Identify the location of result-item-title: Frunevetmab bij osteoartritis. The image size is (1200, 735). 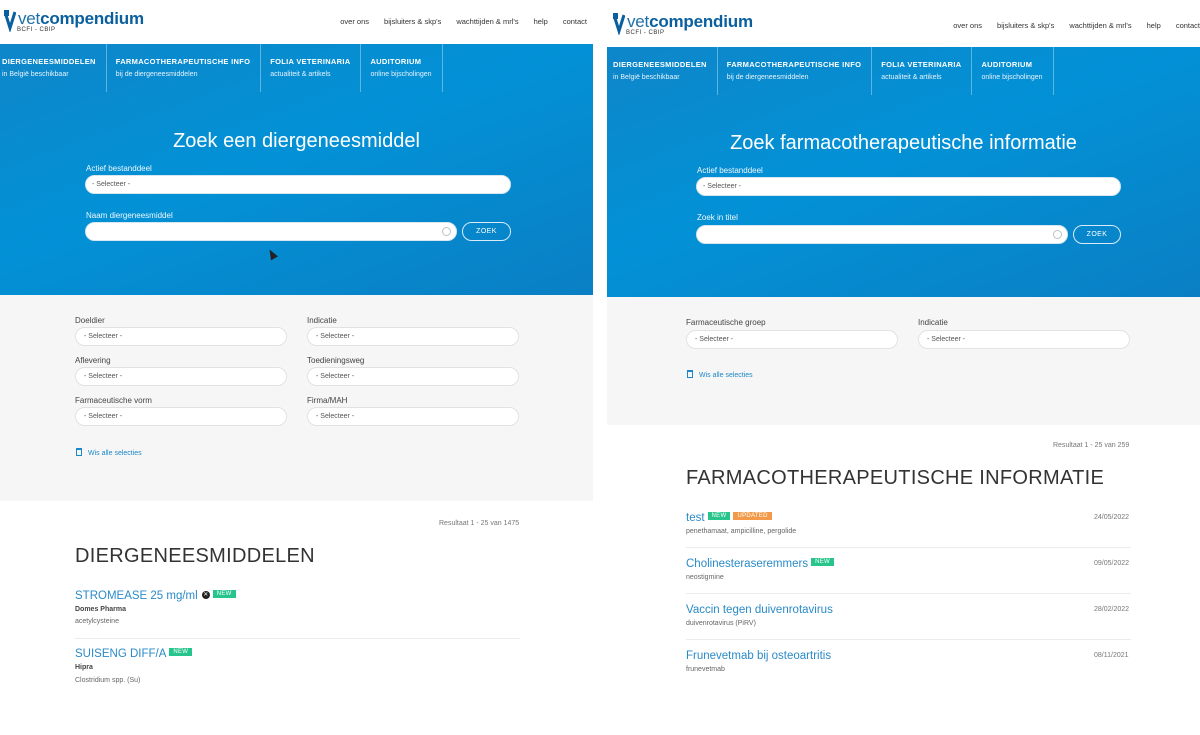
(758, 656).